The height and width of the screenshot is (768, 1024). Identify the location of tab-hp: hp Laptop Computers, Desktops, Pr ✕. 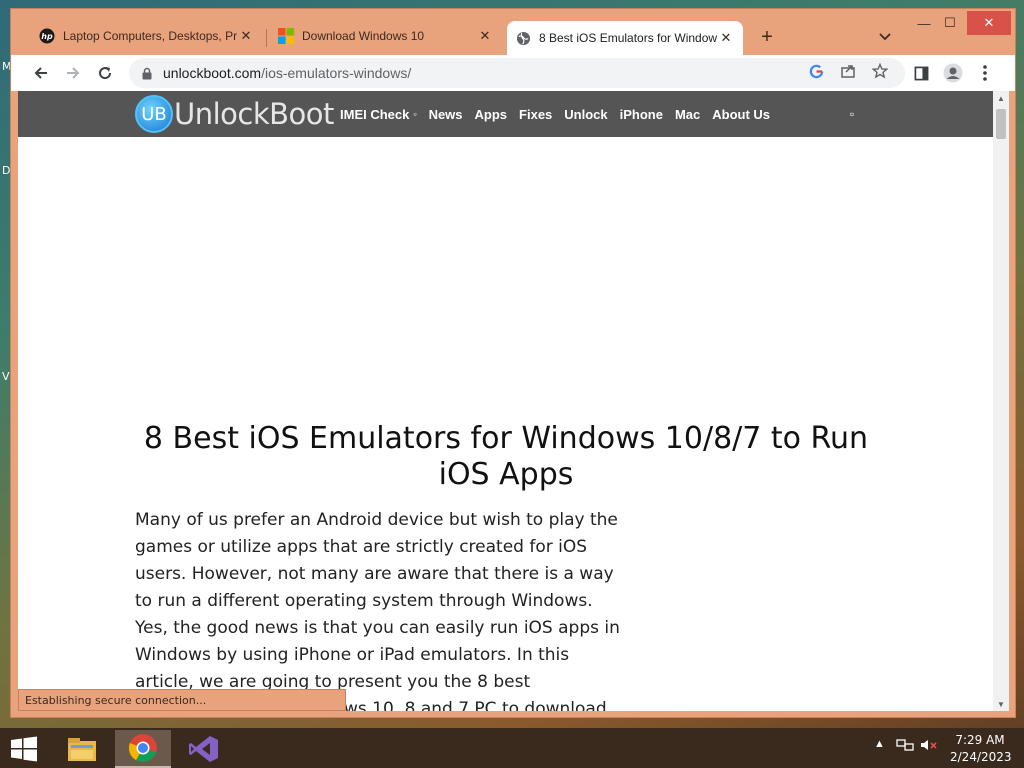
(147, 36).